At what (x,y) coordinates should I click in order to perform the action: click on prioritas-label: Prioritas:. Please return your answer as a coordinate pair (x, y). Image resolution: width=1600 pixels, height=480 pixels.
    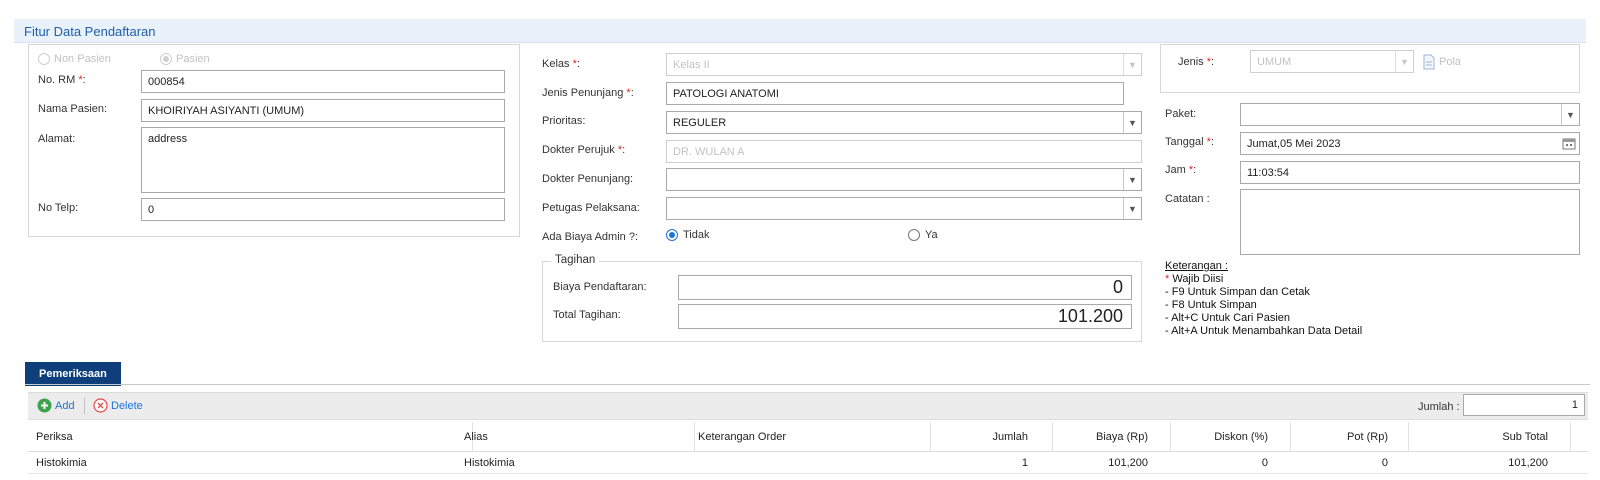
    Looking at the image, I should click on (564, 121).